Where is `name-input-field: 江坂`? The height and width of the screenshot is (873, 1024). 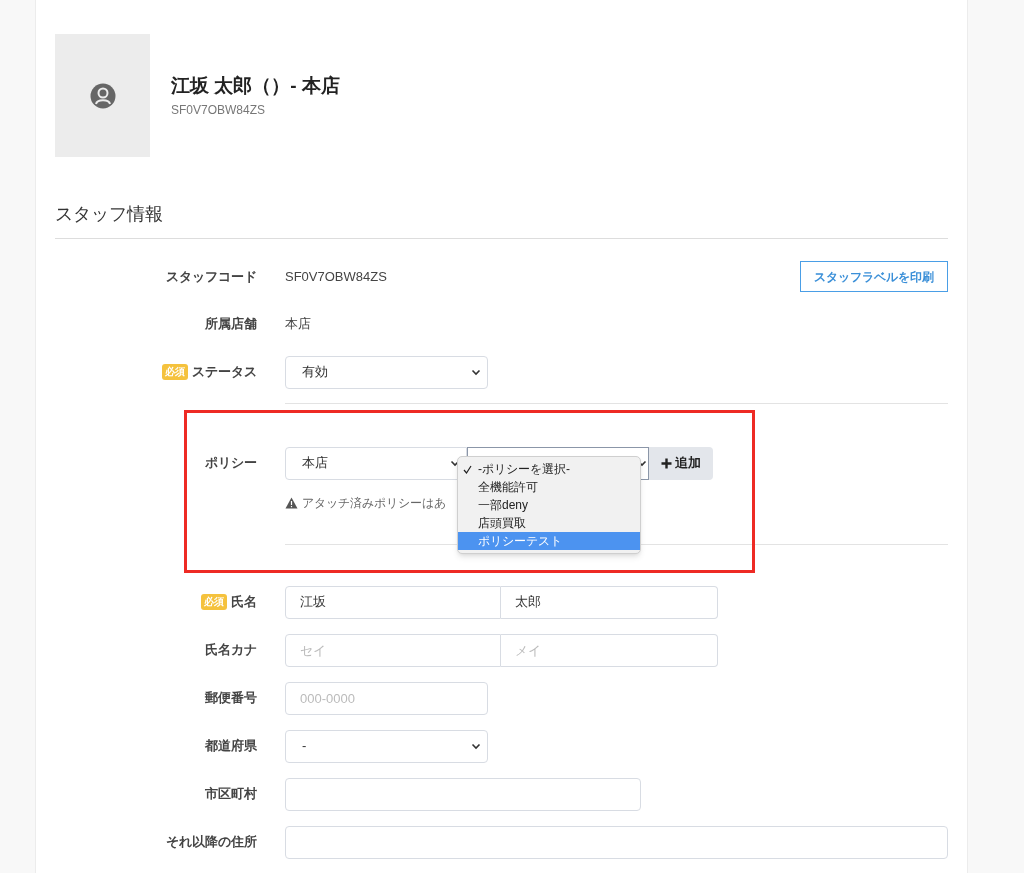 name-input-field: 江坂 is located at coordinates (393, 602).